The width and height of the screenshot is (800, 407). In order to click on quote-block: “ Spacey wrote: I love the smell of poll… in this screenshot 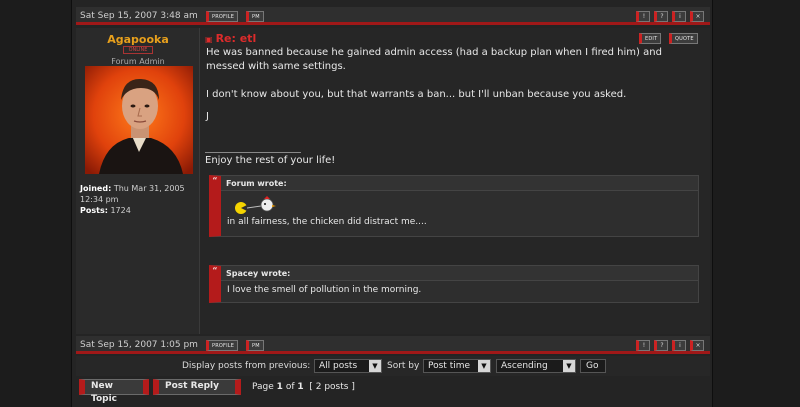, I will do `click(454, 284)`.